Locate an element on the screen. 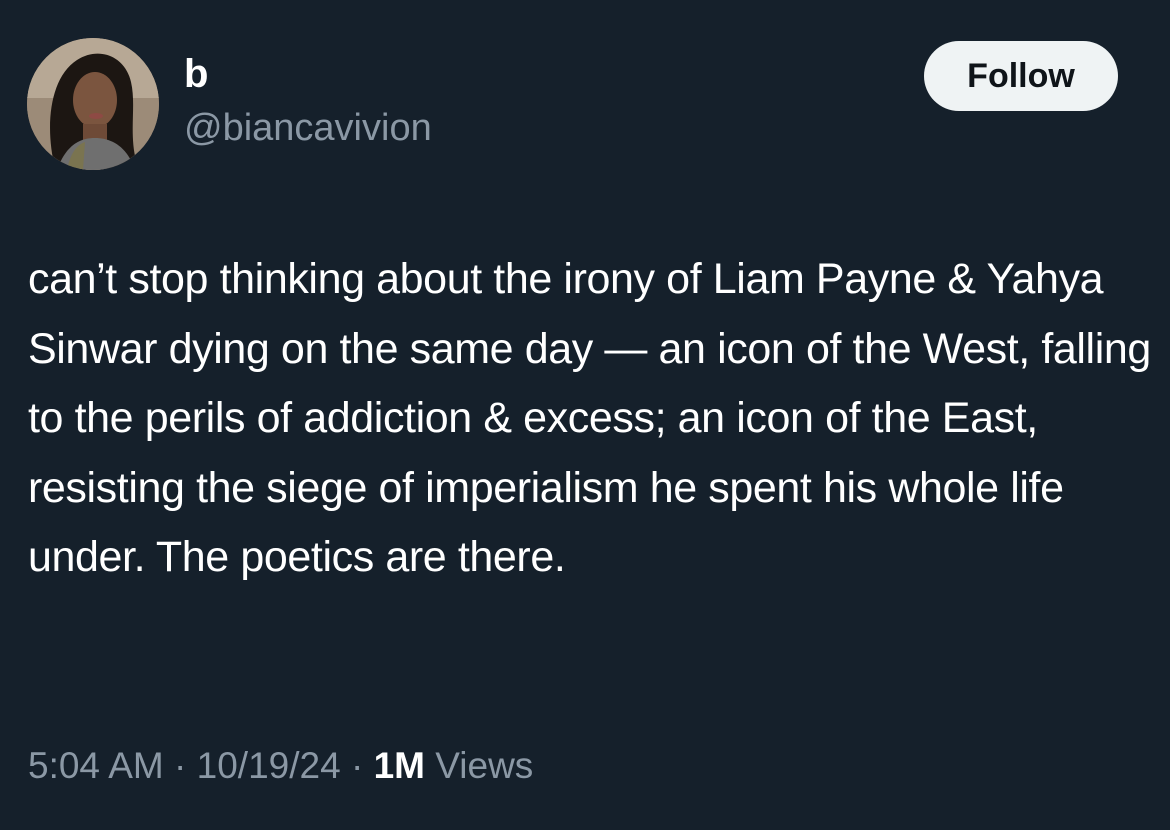 Image resolution: width=1170 pixels, height=830 pixels. views-label: Views is located at coordinates (484, 765).